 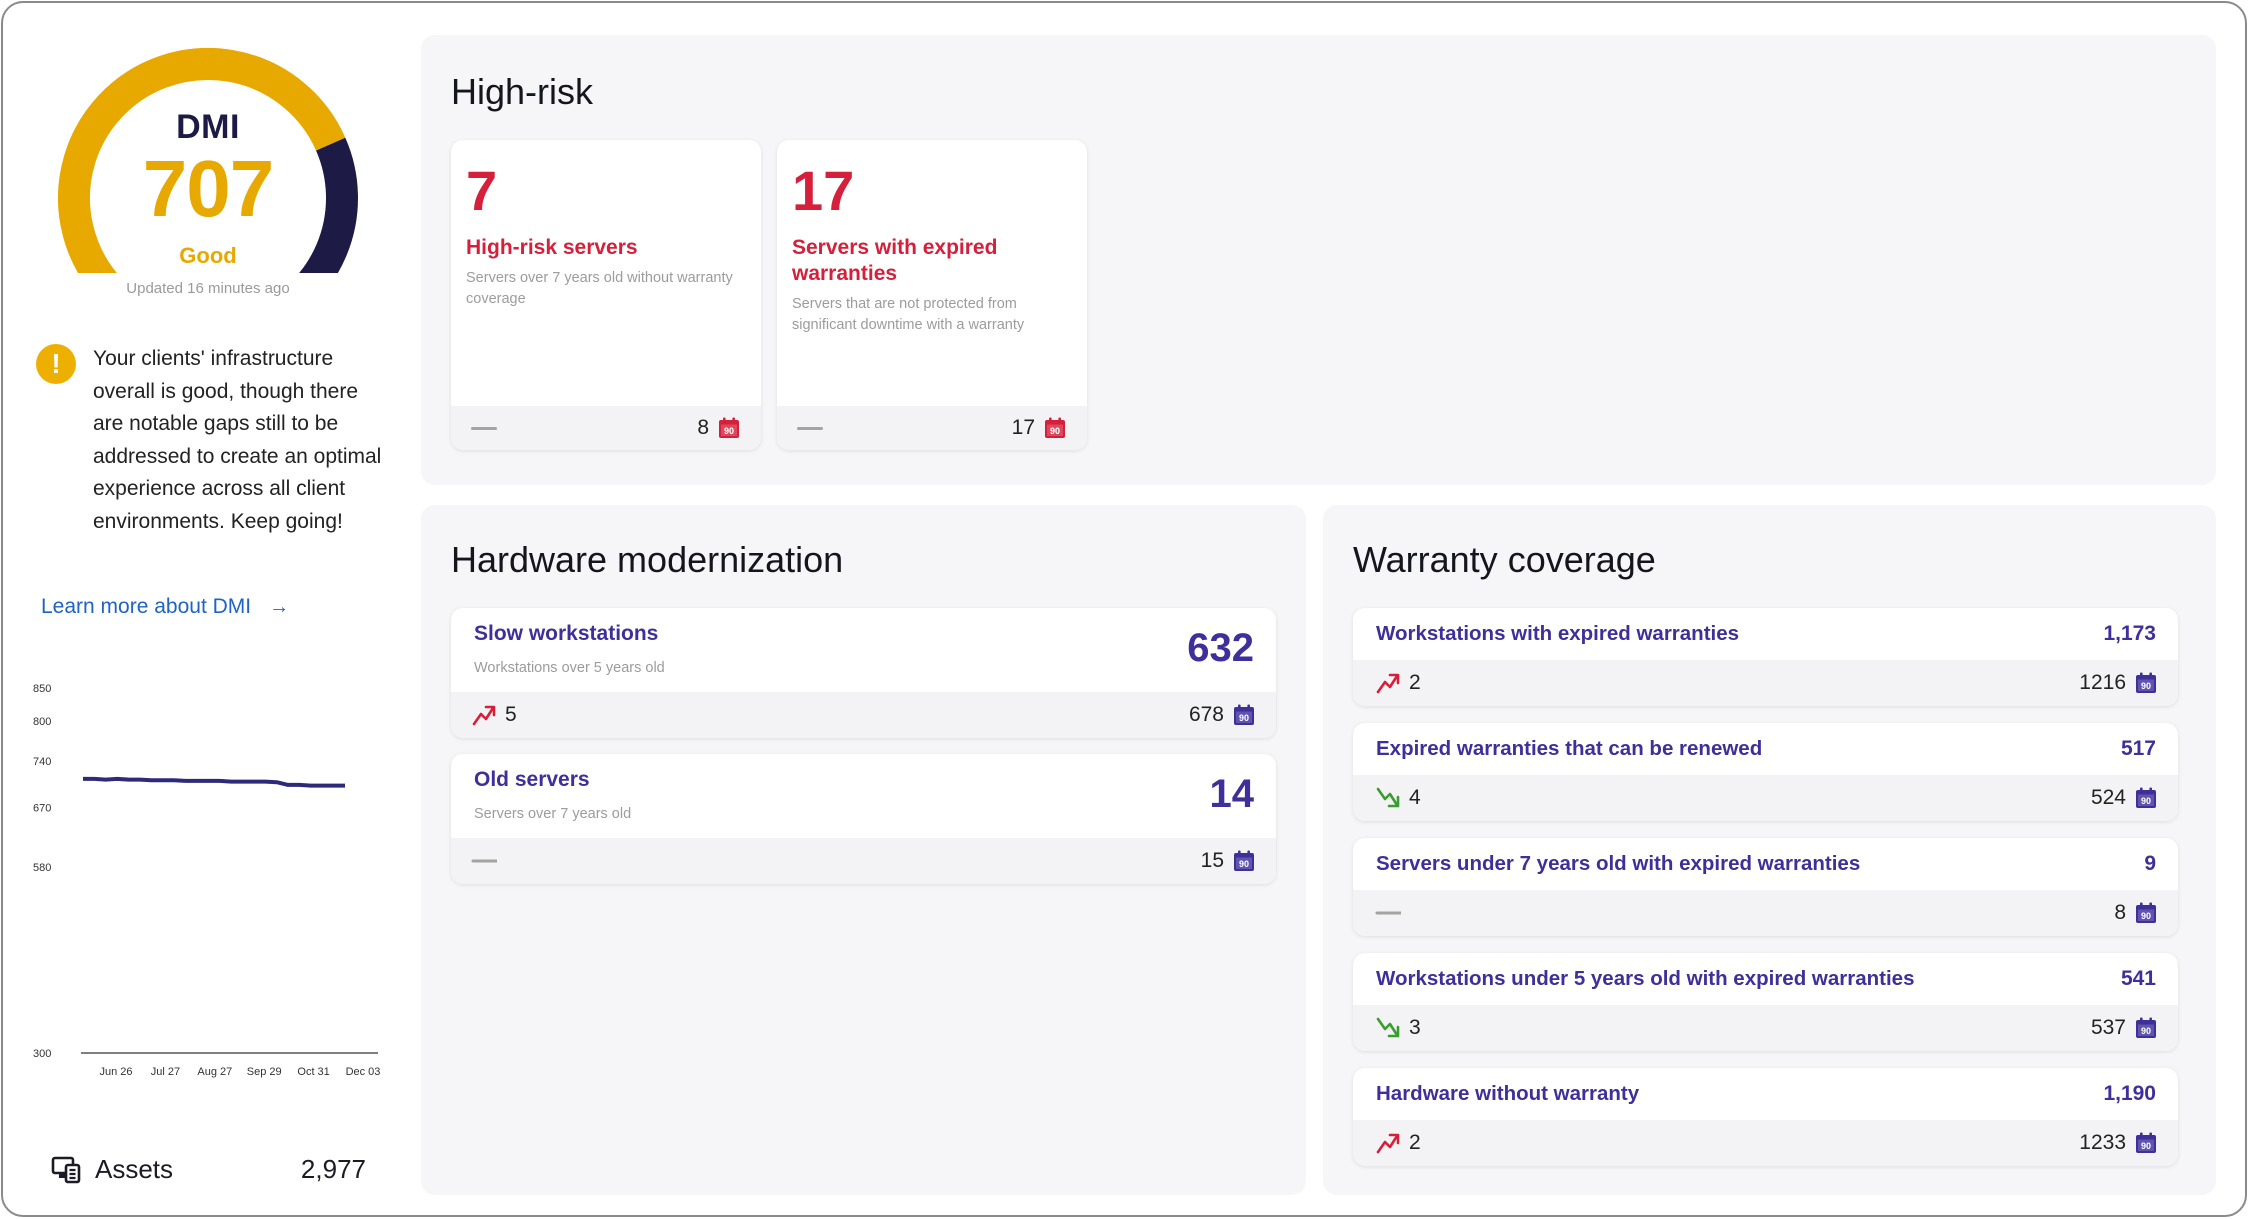 What do you see at coordinates (1765, 913) in the screenshot?
I see `metric-footer: 8 90` at bounding box center [1765, 913].